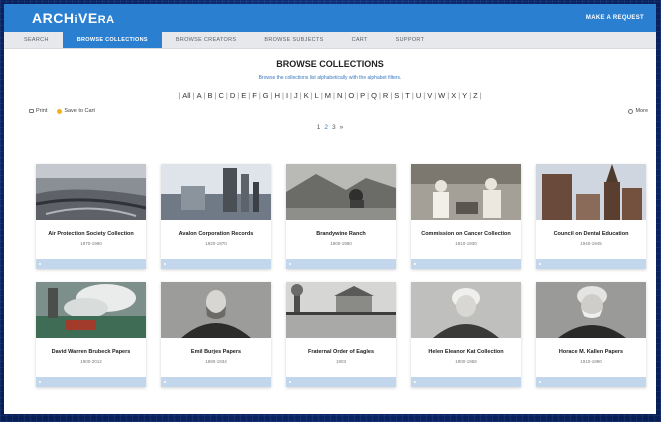  What do you see at coordinates (216, 234) in the screenshot?
I see `collection-title: Avalon Corporation Records` at bounding box center [216, 234].